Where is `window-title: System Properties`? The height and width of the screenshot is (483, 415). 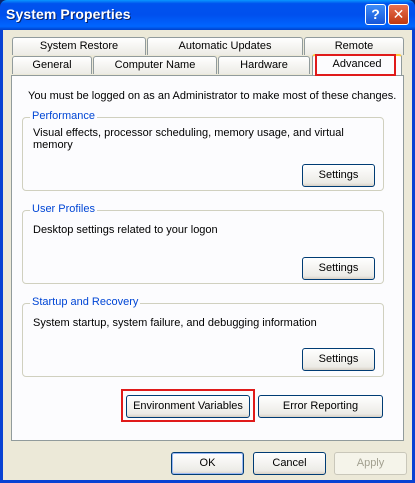 window-title: System Properties is located at coordinates (68, 14).